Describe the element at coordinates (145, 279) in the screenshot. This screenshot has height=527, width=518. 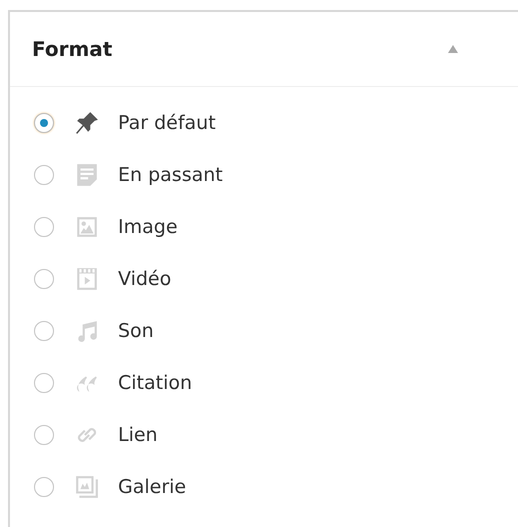
I see `format-label: Vidéo` at that location.